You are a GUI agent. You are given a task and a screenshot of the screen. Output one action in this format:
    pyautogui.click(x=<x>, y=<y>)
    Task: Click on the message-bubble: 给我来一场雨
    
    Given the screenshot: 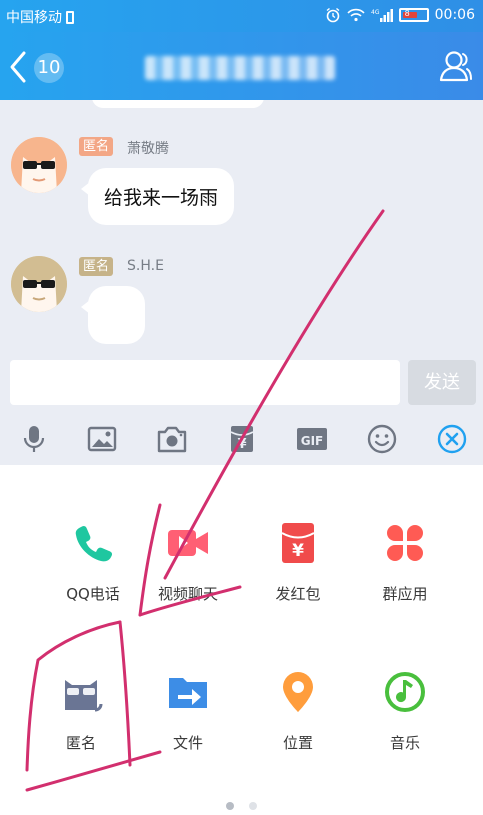 What is the action you would take?
    pyautogui.click(x=157, y=196)
    